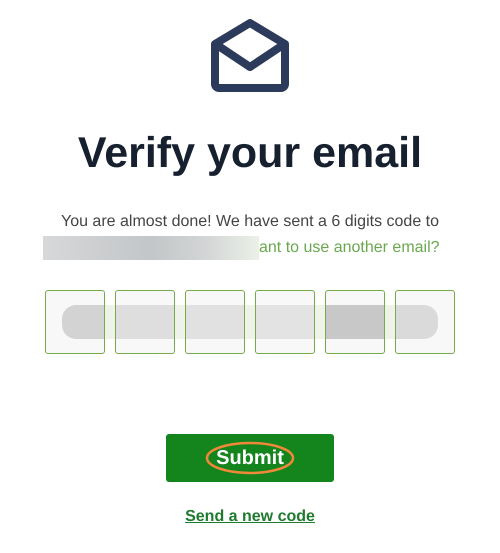 The height and width of the screenshot is (553, 500). What do you see at coordinates (250, 154) in the screenshot?
I see `page-title: Verify your email` at bounding box center [250, 154].